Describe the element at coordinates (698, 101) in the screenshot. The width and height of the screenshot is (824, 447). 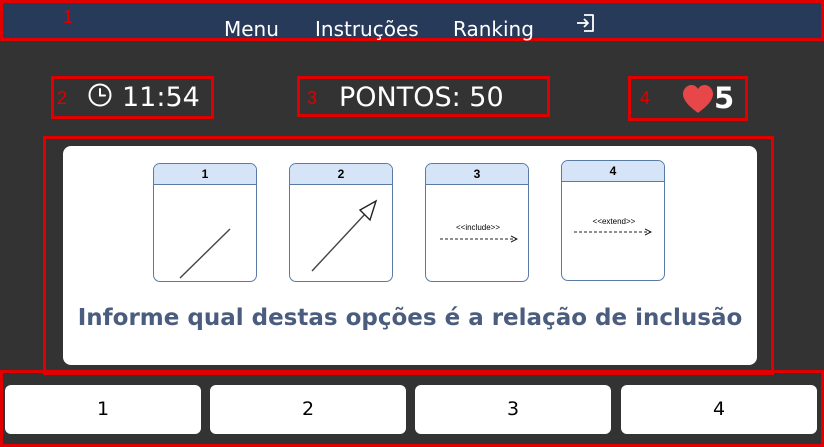
I see `heart-icon` at that location.